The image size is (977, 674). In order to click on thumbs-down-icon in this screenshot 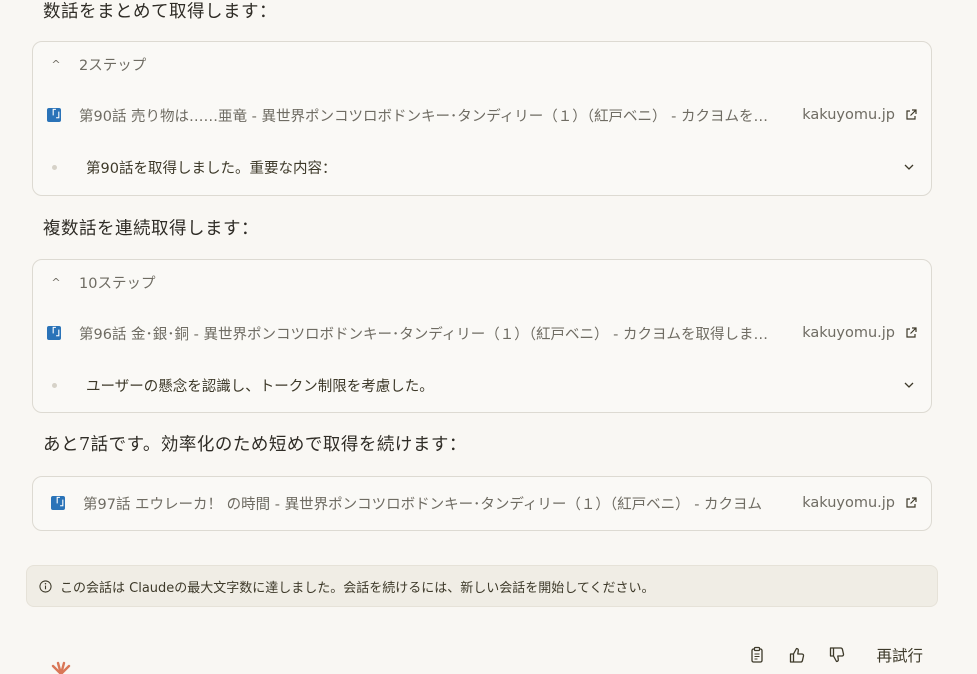, I will do `click(837, 655)`.